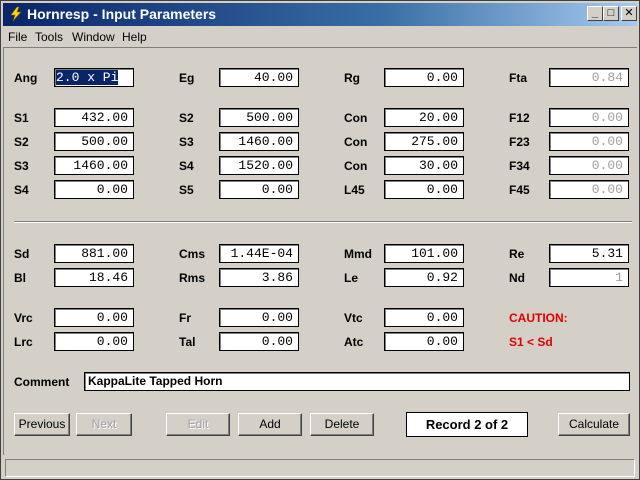 The width and height of the screenshot is (640, 480). I want to click on lightning-bolt-icon, so click(16, 14).